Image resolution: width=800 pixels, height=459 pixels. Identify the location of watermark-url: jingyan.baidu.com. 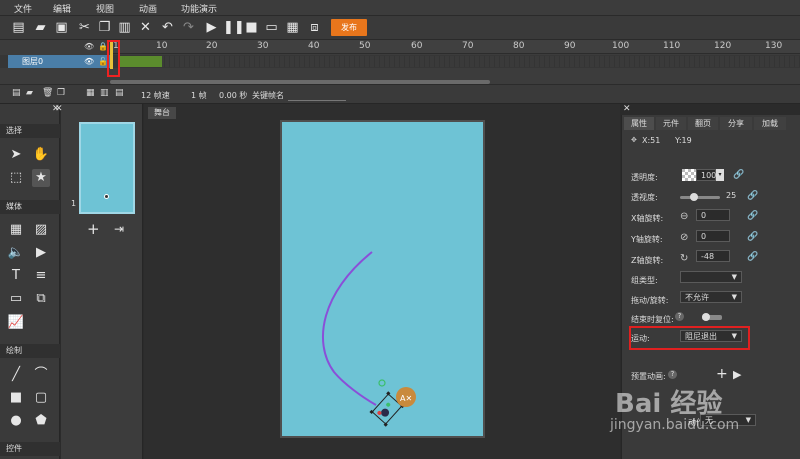
(675, 425).